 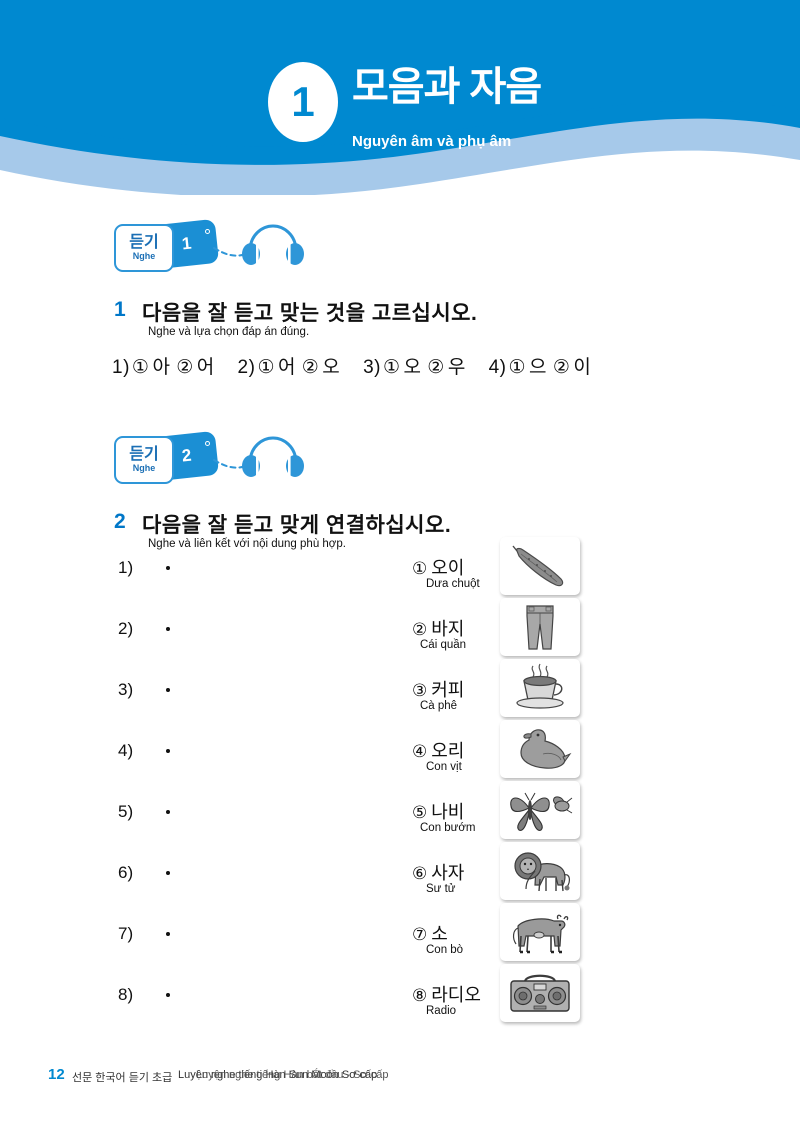 I want to click on q1-item-2-option1: 어, so click(x=286, y=367).